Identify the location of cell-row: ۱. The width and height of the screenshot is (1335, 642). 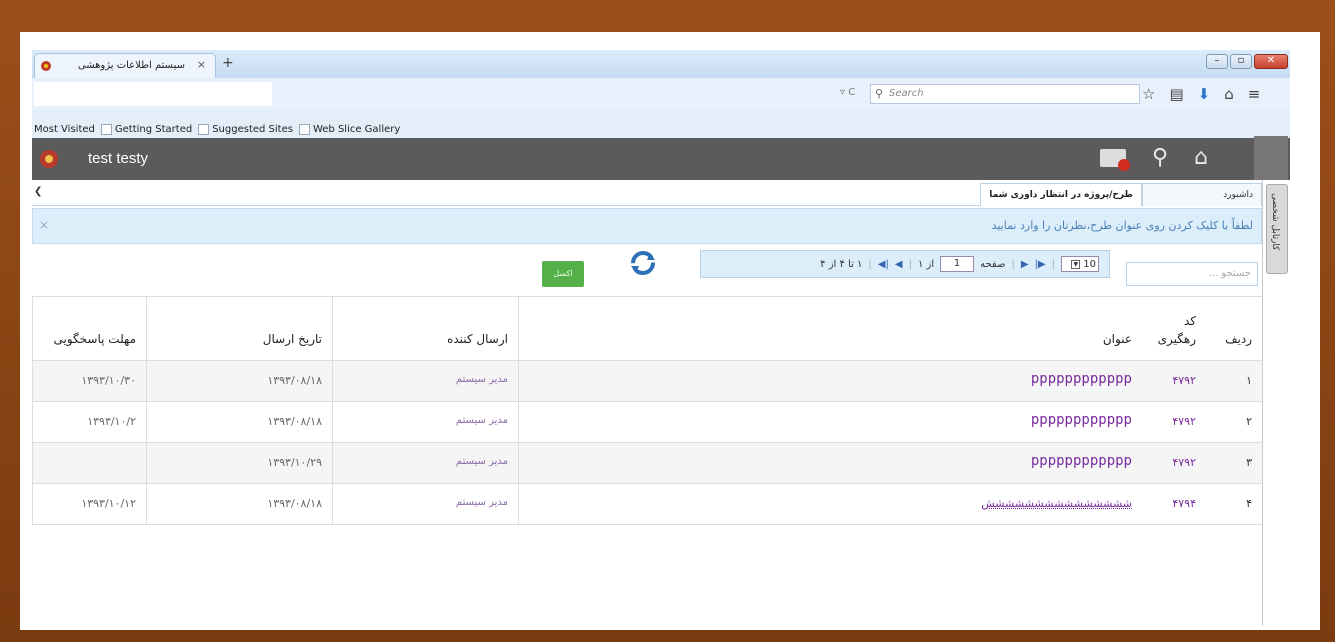
(1234, 381).